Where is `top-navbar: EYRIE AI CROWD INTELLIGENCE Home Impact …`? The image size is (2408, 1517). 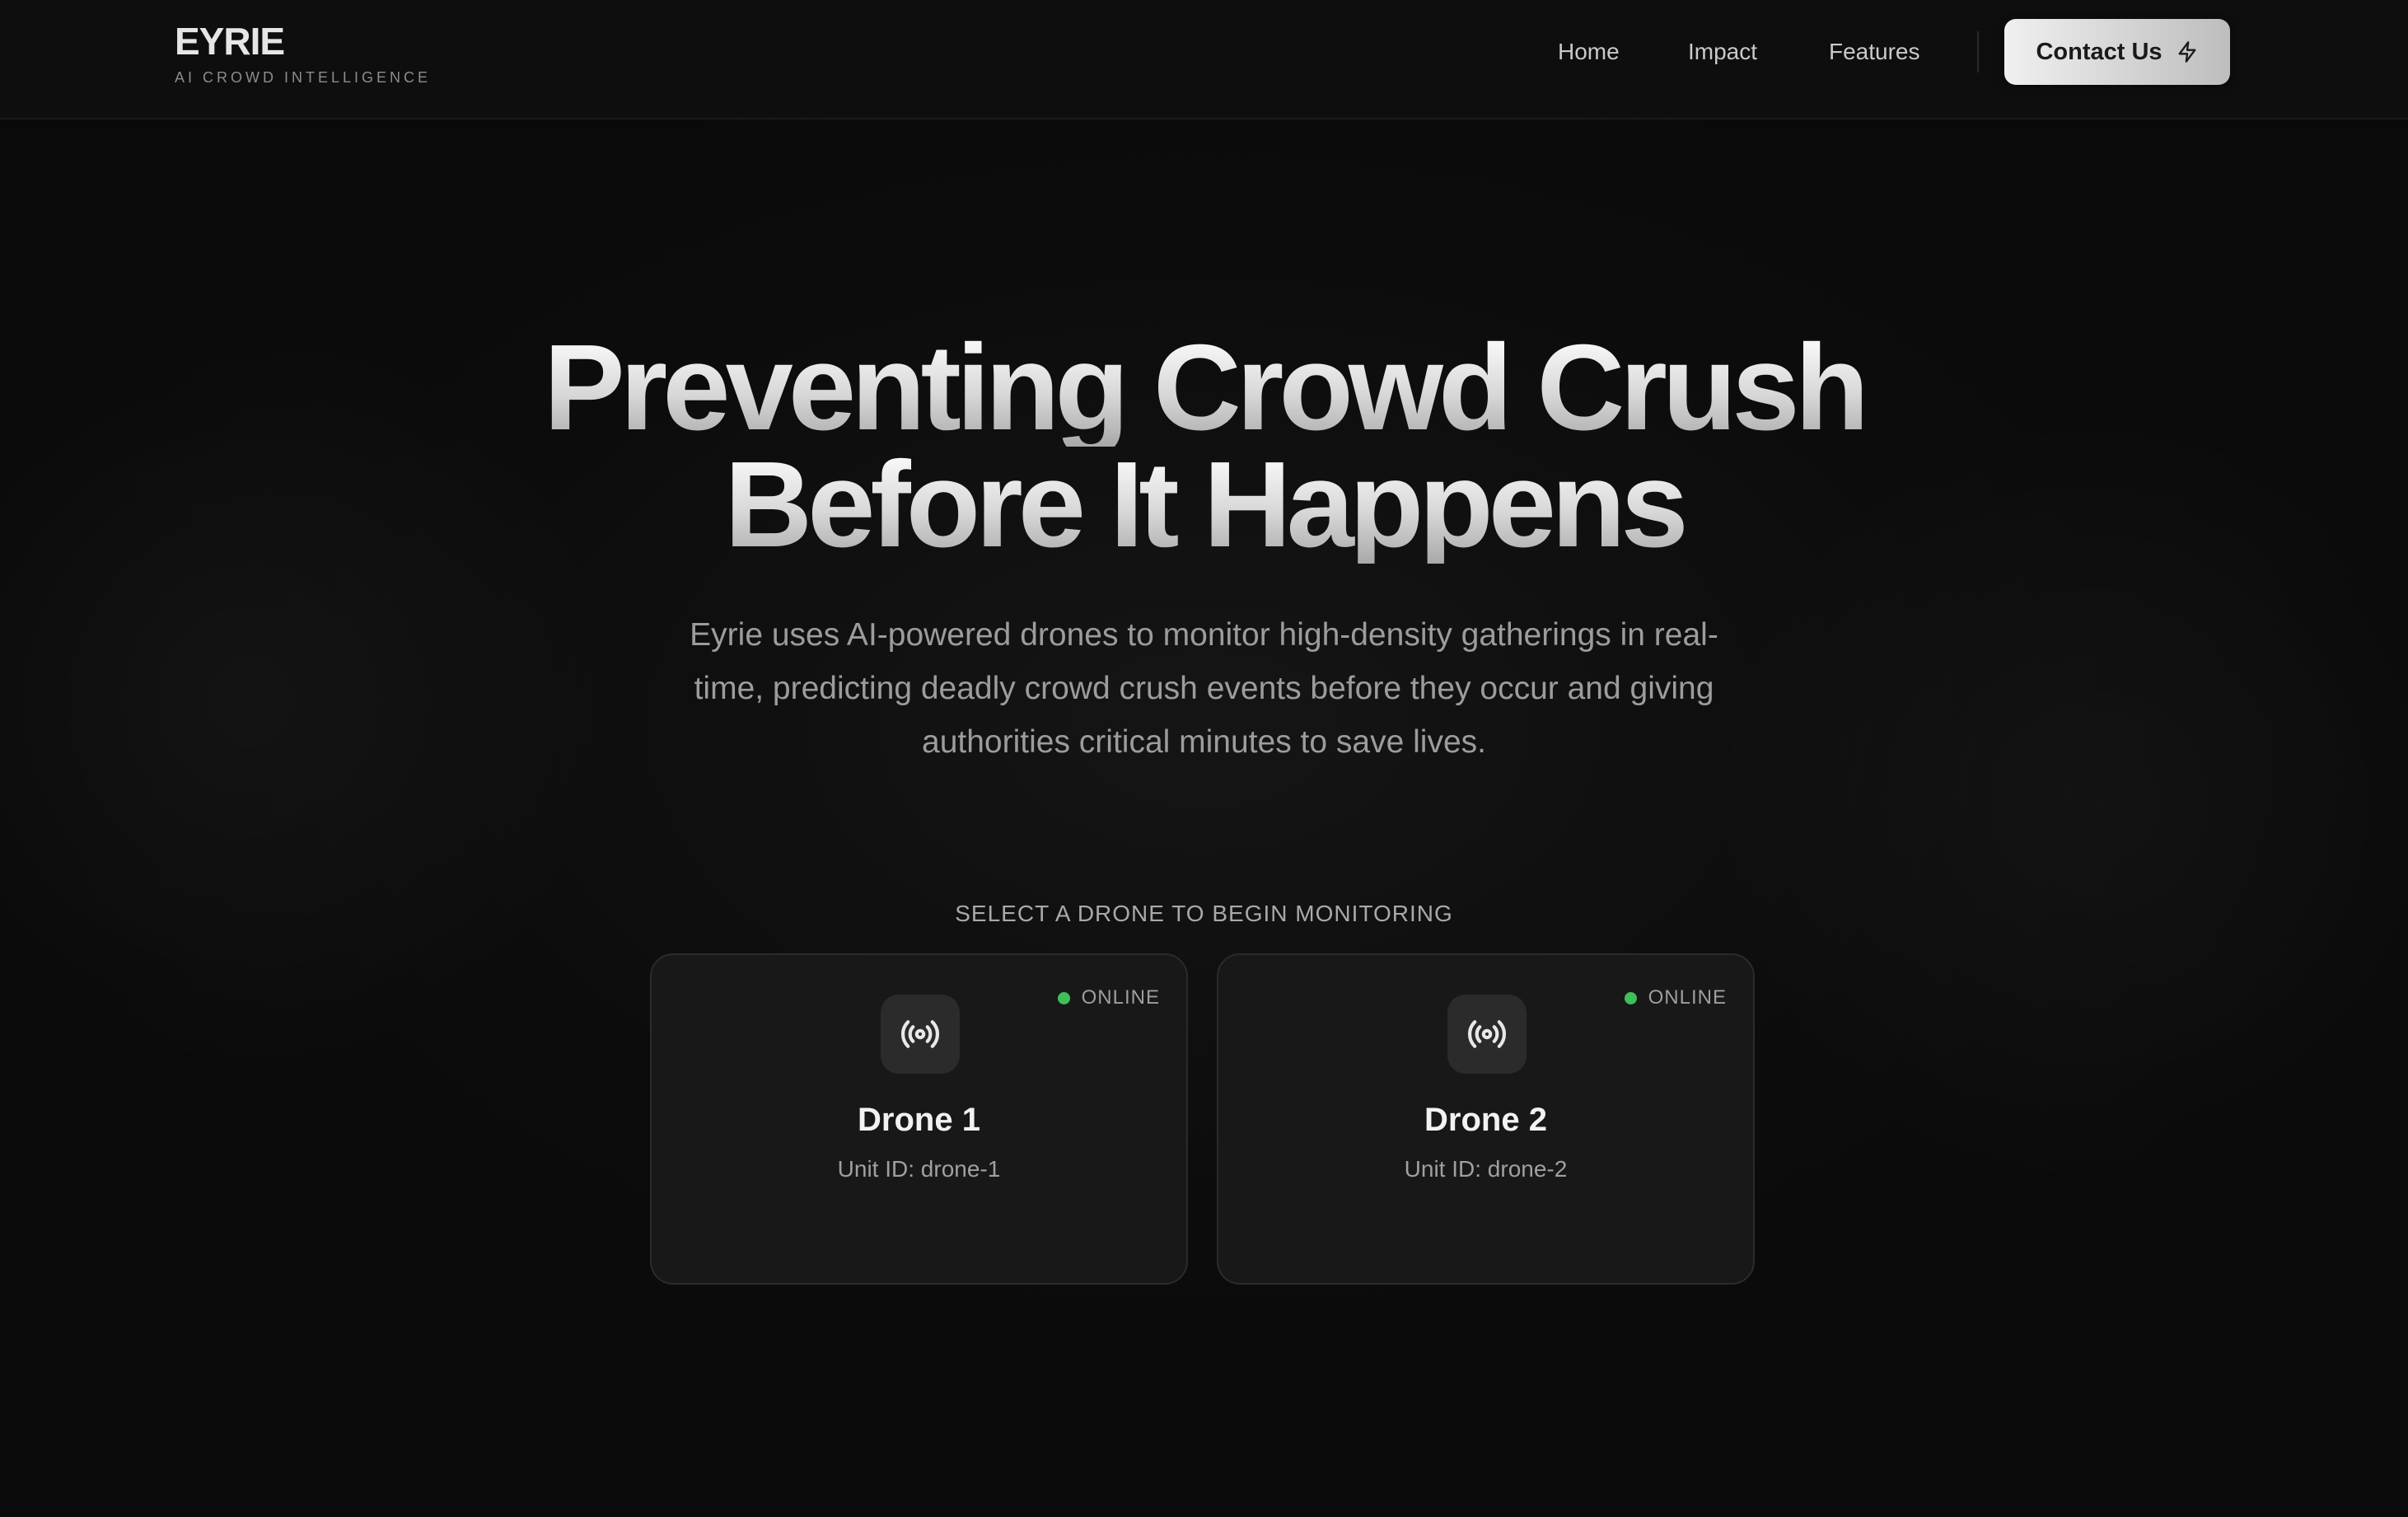
top-navbar: EYRIE AI CROWD INTELLIGENCE Home Impact … is located at coordinates (1204, 59).